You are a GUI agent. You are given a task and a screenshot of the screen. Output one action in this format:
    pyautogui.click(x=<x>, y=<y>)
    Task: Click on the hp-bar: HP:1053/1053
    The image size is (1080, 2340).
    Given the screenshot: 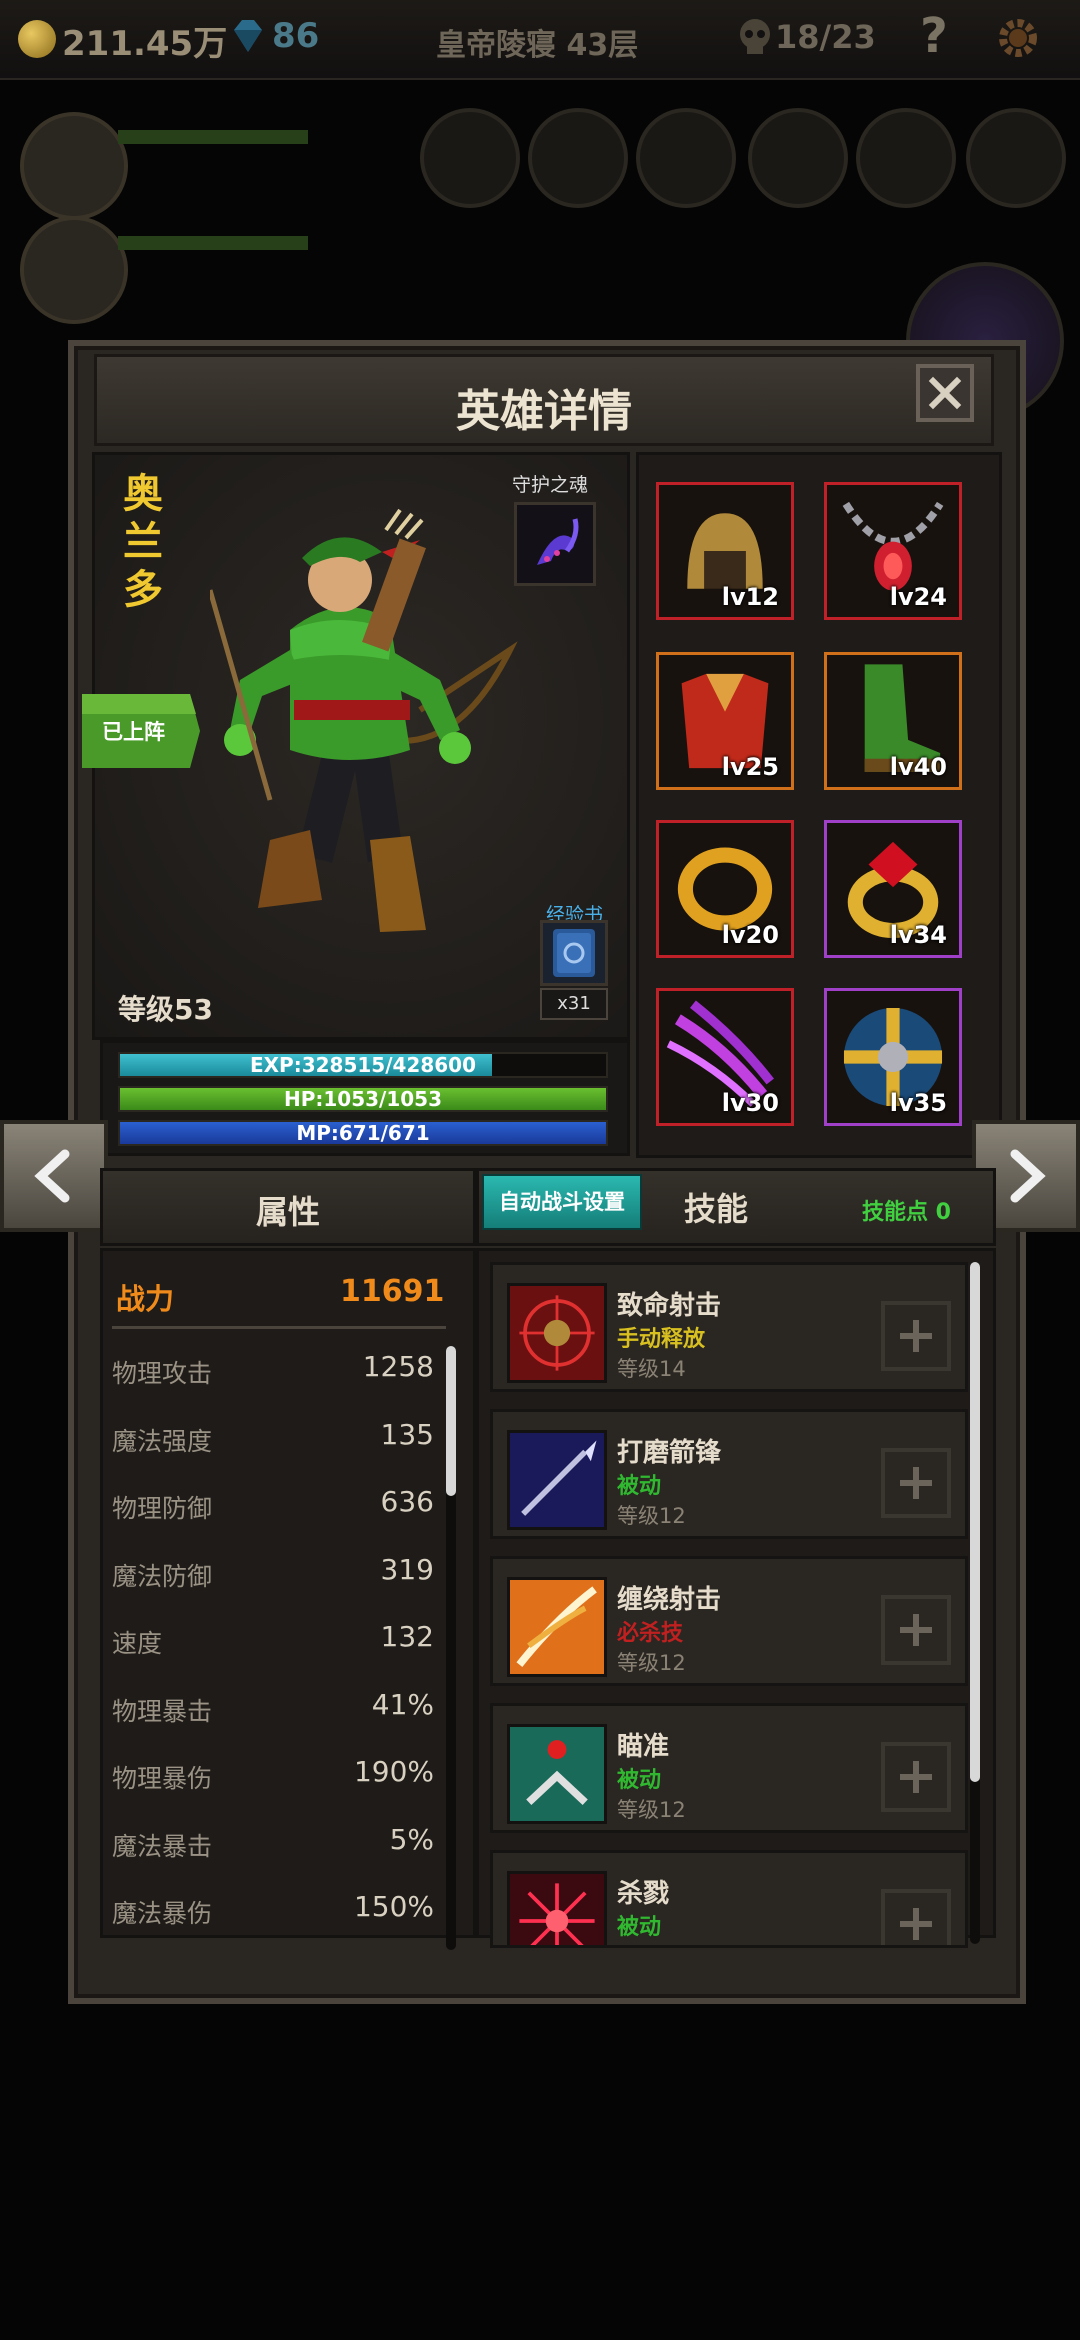 What is the action you would take?
    pyautogui.click(x=363, y=1099)
    